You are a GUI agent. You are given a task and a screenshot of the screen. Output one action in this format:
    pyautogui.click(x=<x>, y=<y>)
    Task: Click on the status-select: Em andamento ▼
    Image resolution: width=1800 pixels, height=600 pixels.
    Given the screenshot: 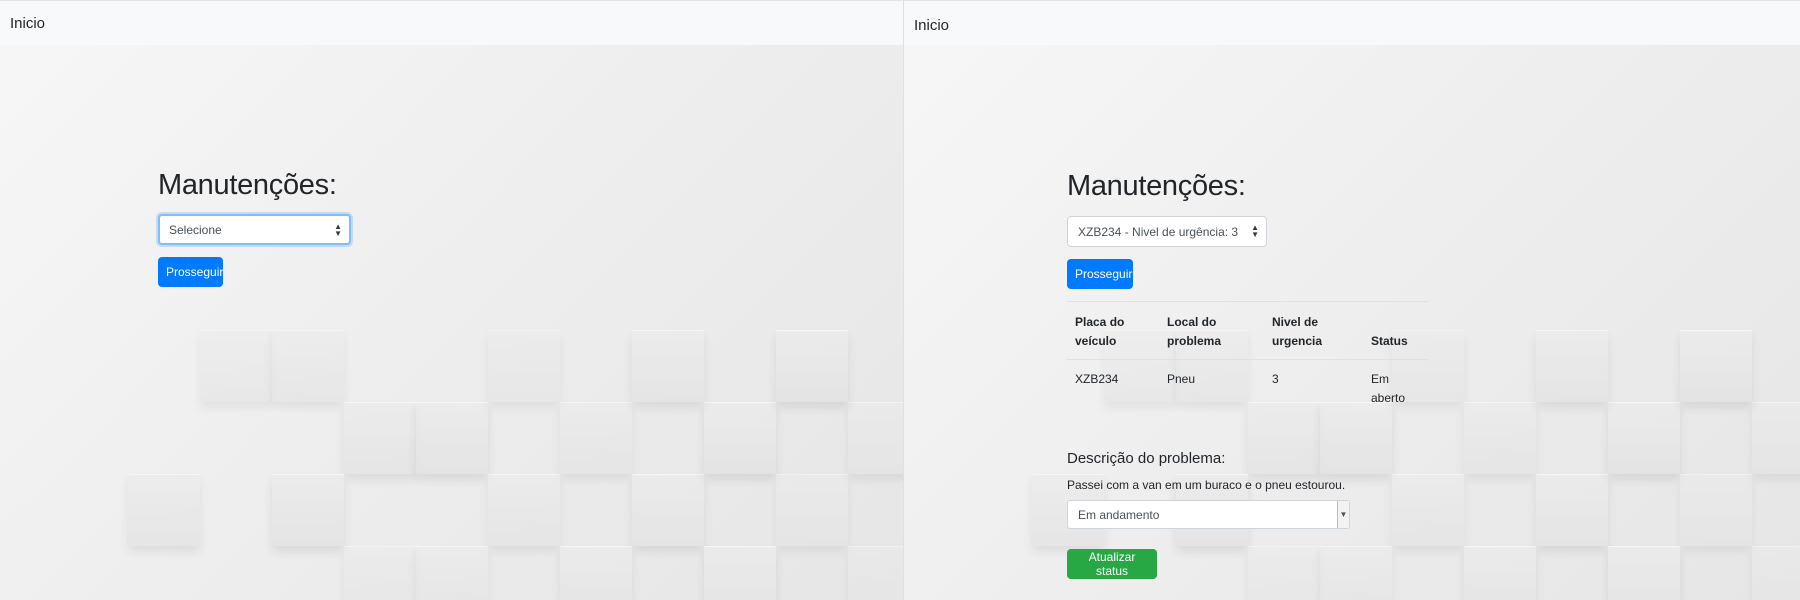 What is the action you would take?
    pyautogui.click(x=1208, y=514)
    